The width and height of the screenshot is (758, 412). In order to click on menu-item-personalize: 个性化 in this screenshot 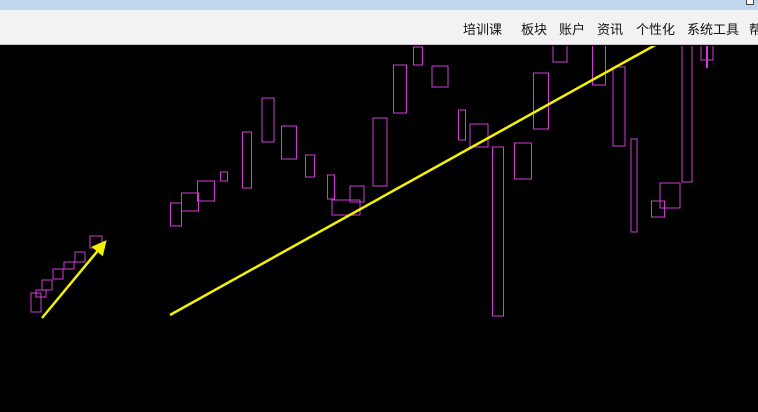, I will do `click(655, 28)`.